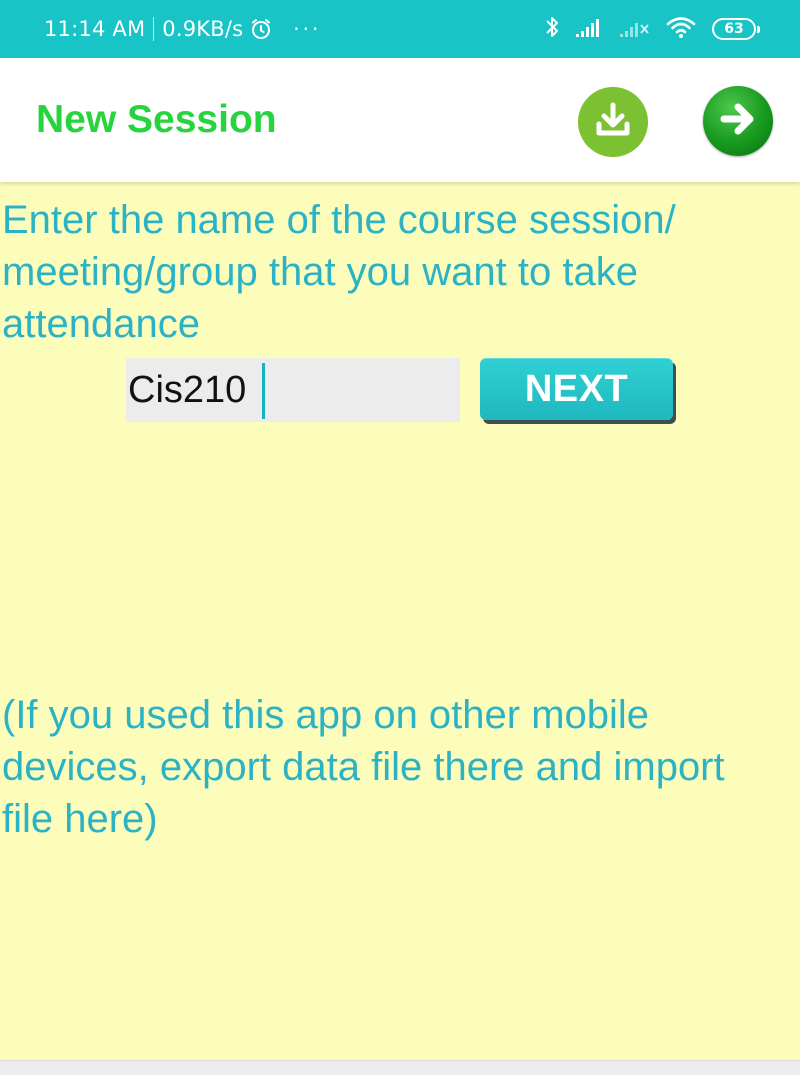  I want to click on import-download-icon, so click(613, 122).